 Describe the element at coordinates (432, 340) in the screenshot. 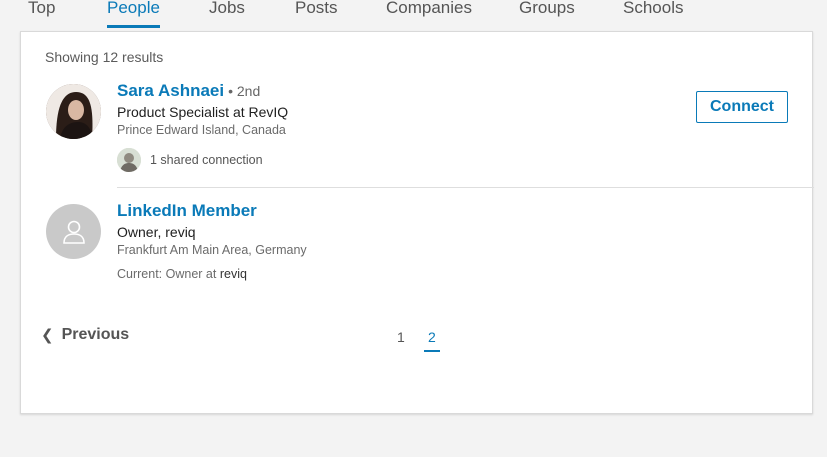

I see `page-2-link: 2` at that location.